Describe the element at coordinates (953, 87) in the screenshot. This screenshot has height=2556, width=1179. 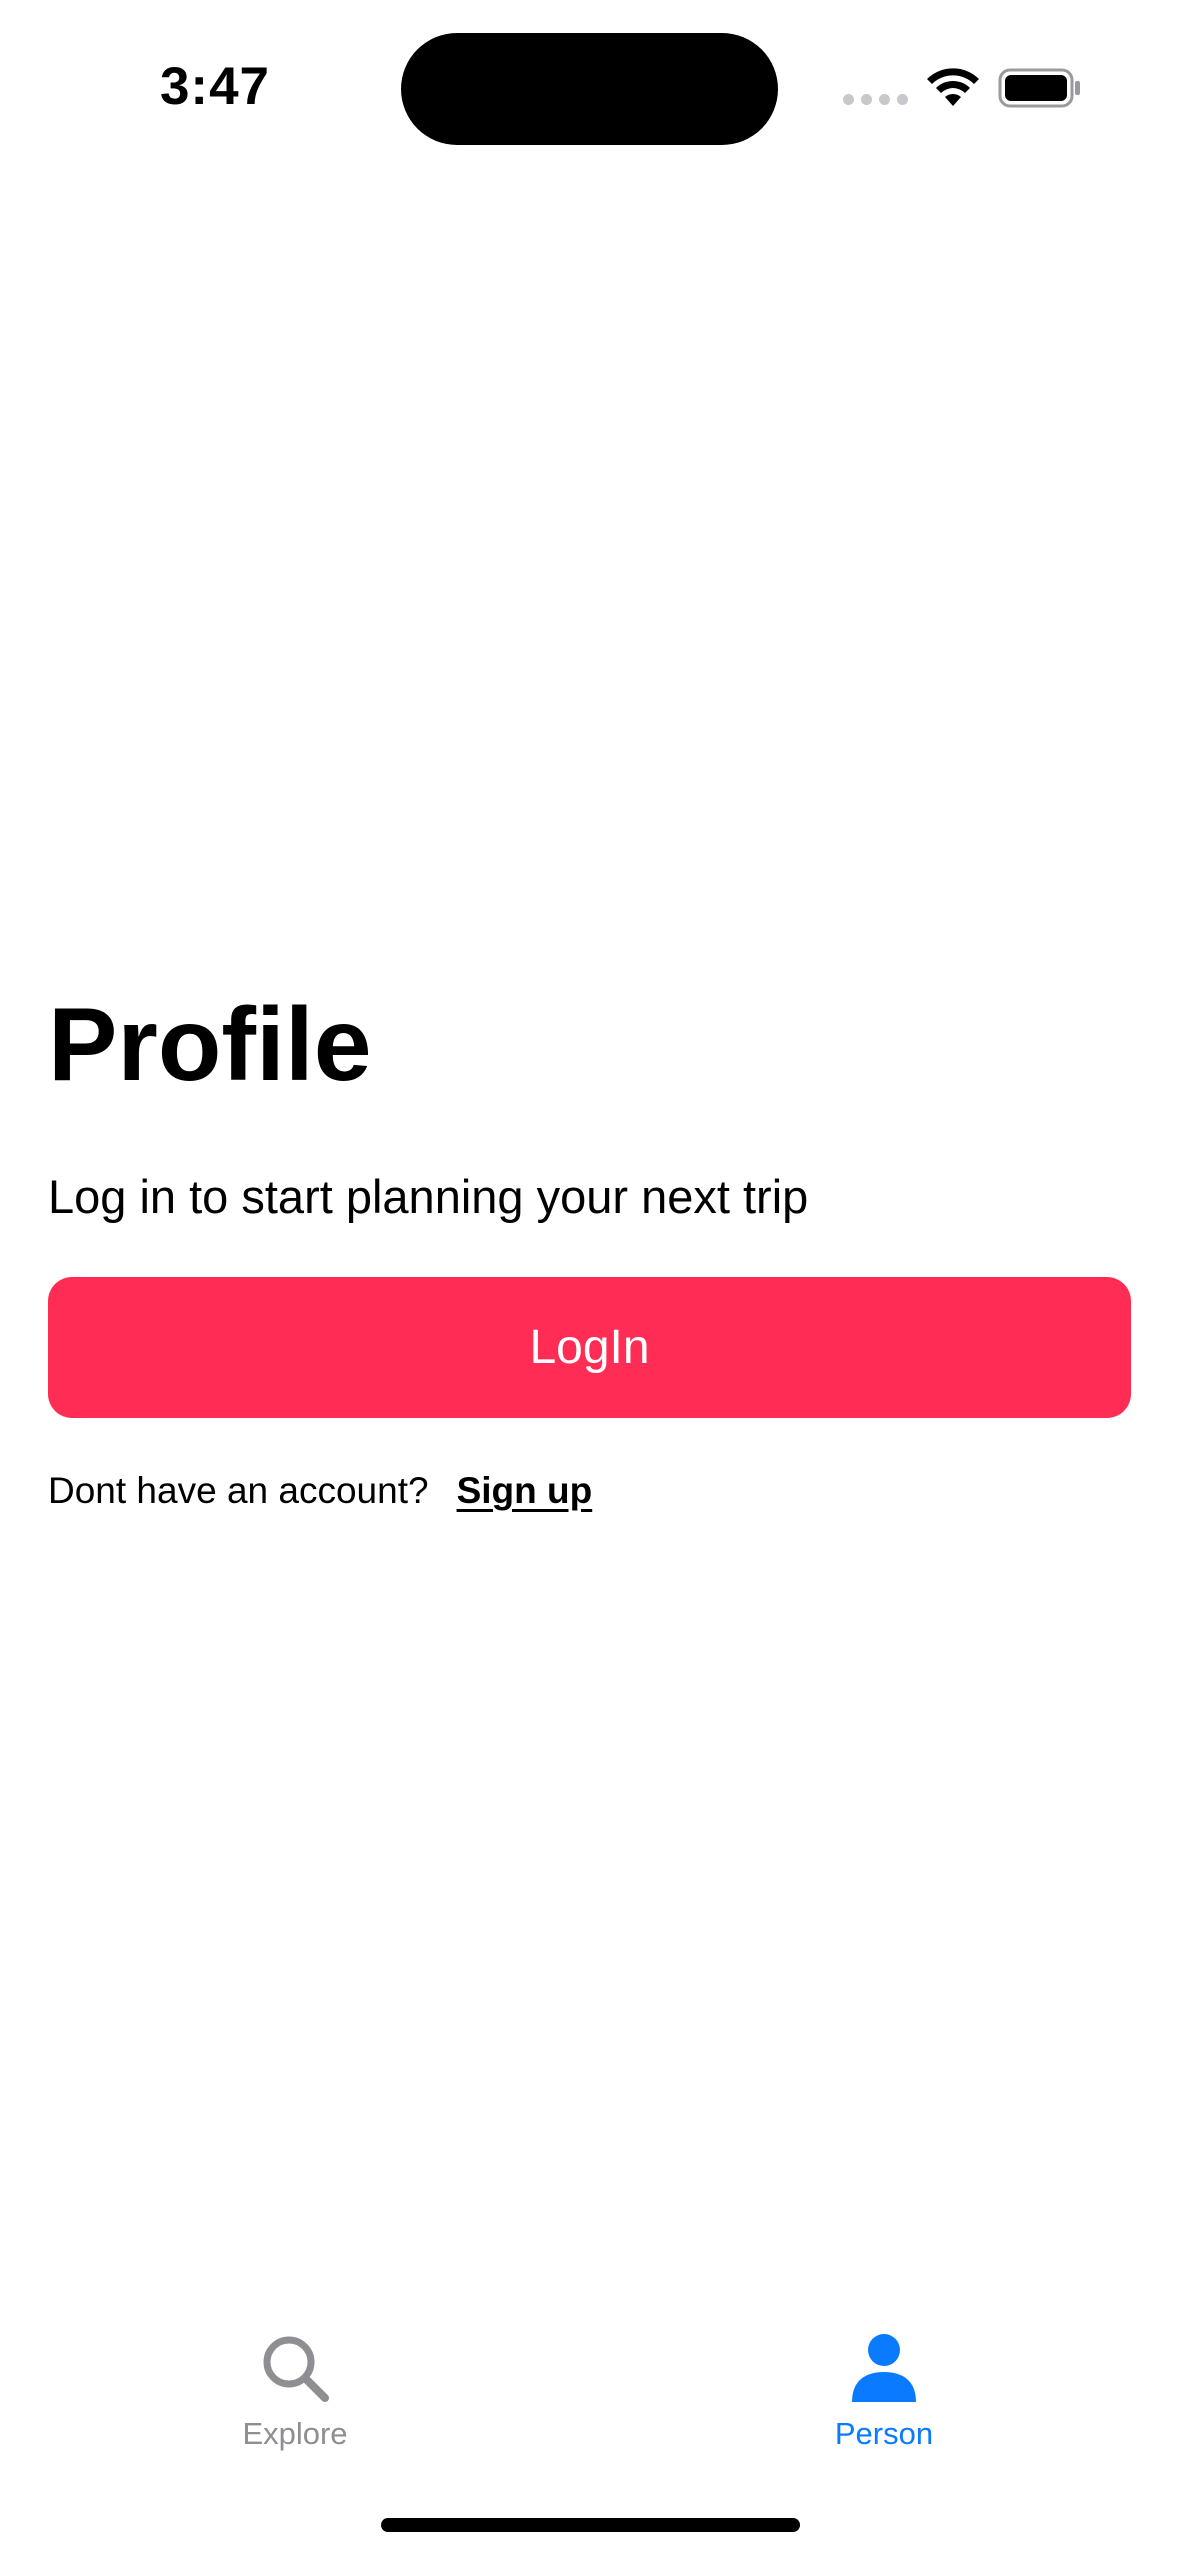
I see `wifi-icon` at that location.